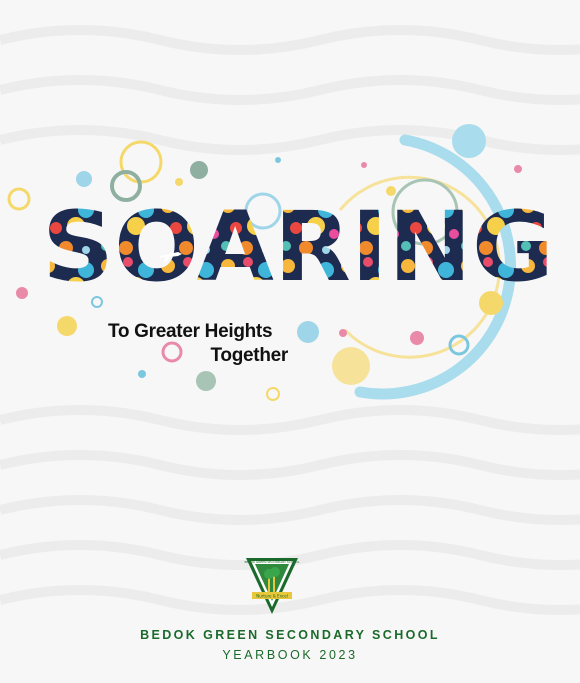 This screenshot has height=683, width=580. I want to click on svg-text: Nurture & Excel, so click(272, 596).